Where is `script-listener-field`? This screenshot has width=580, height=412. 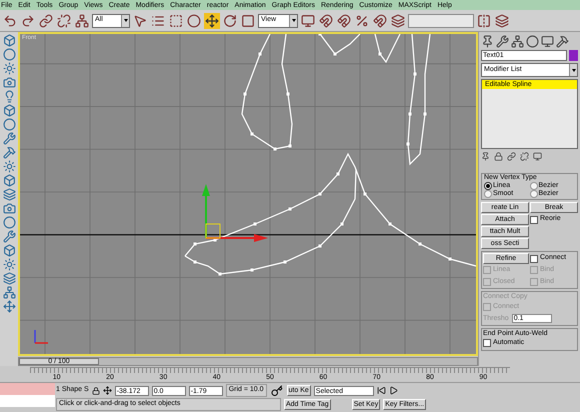
script-listener-field is located at coordinates (27, 389).